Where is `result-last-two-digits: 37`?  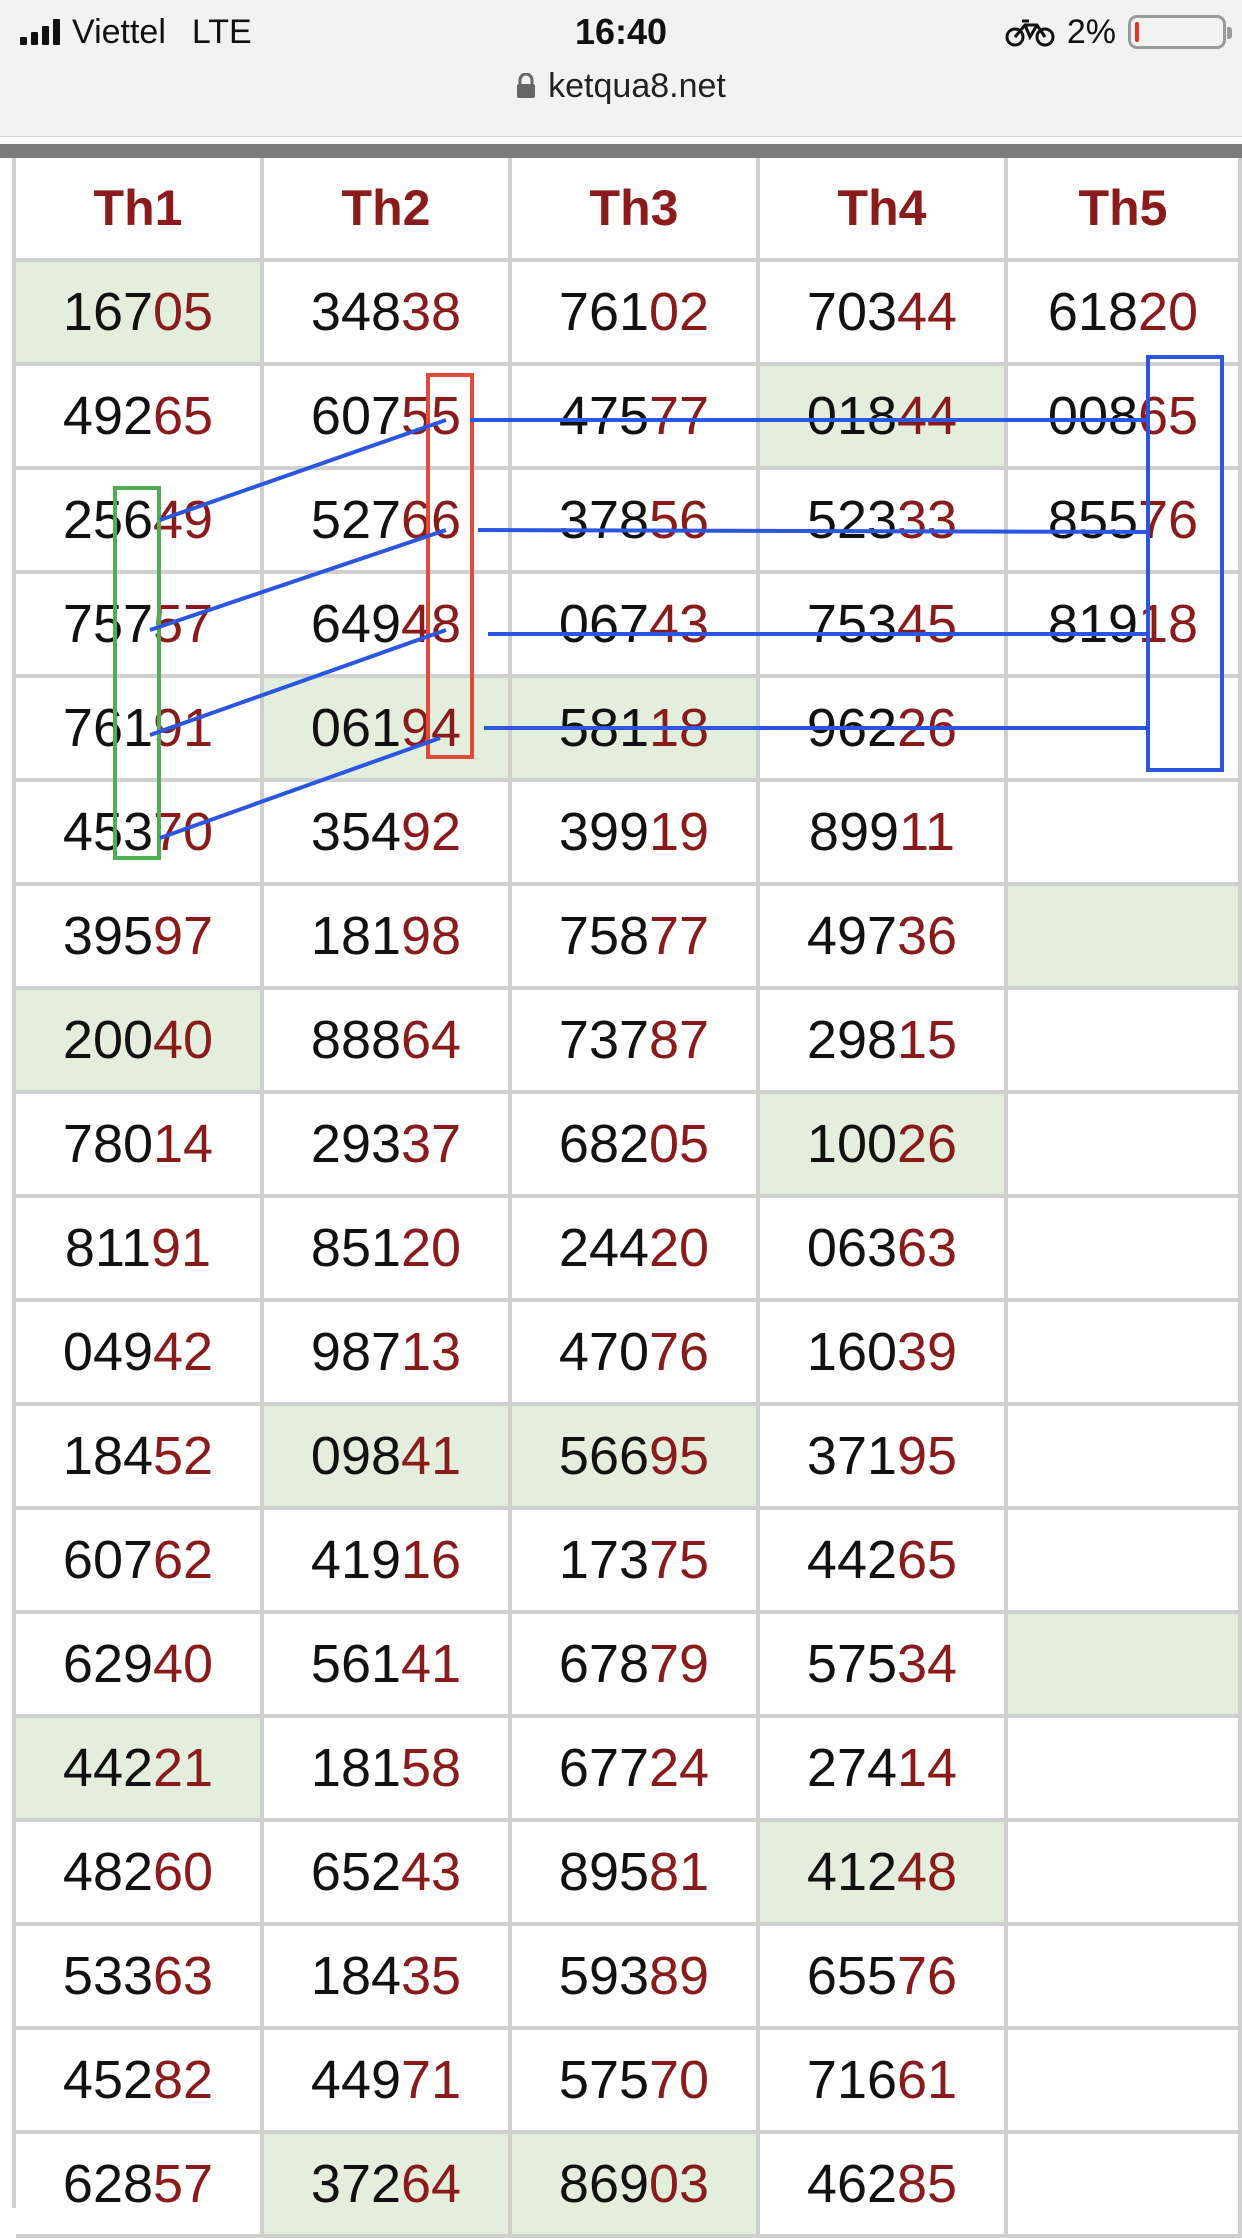
result-last-two-digits: 37 is located at coordinates (431, 1144).